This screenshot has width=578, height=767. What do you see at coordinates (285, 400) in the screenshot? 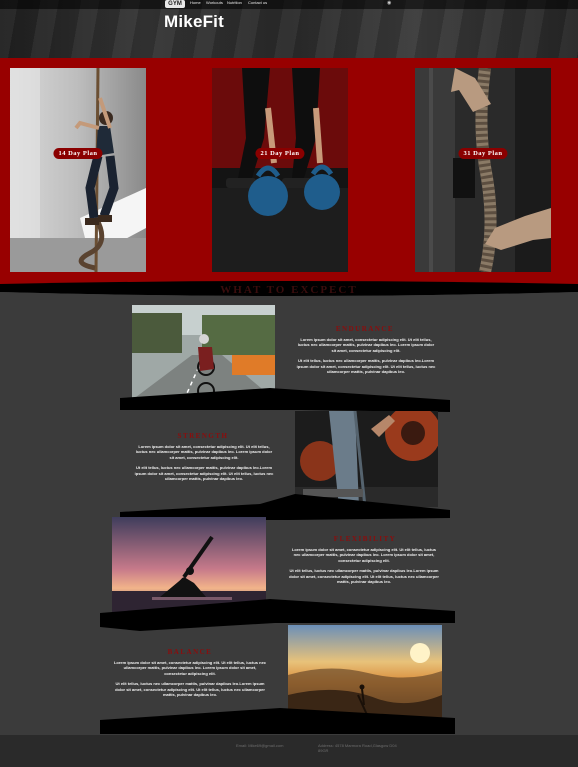
I see `endurance-divider` at bounding box center [285, 400].